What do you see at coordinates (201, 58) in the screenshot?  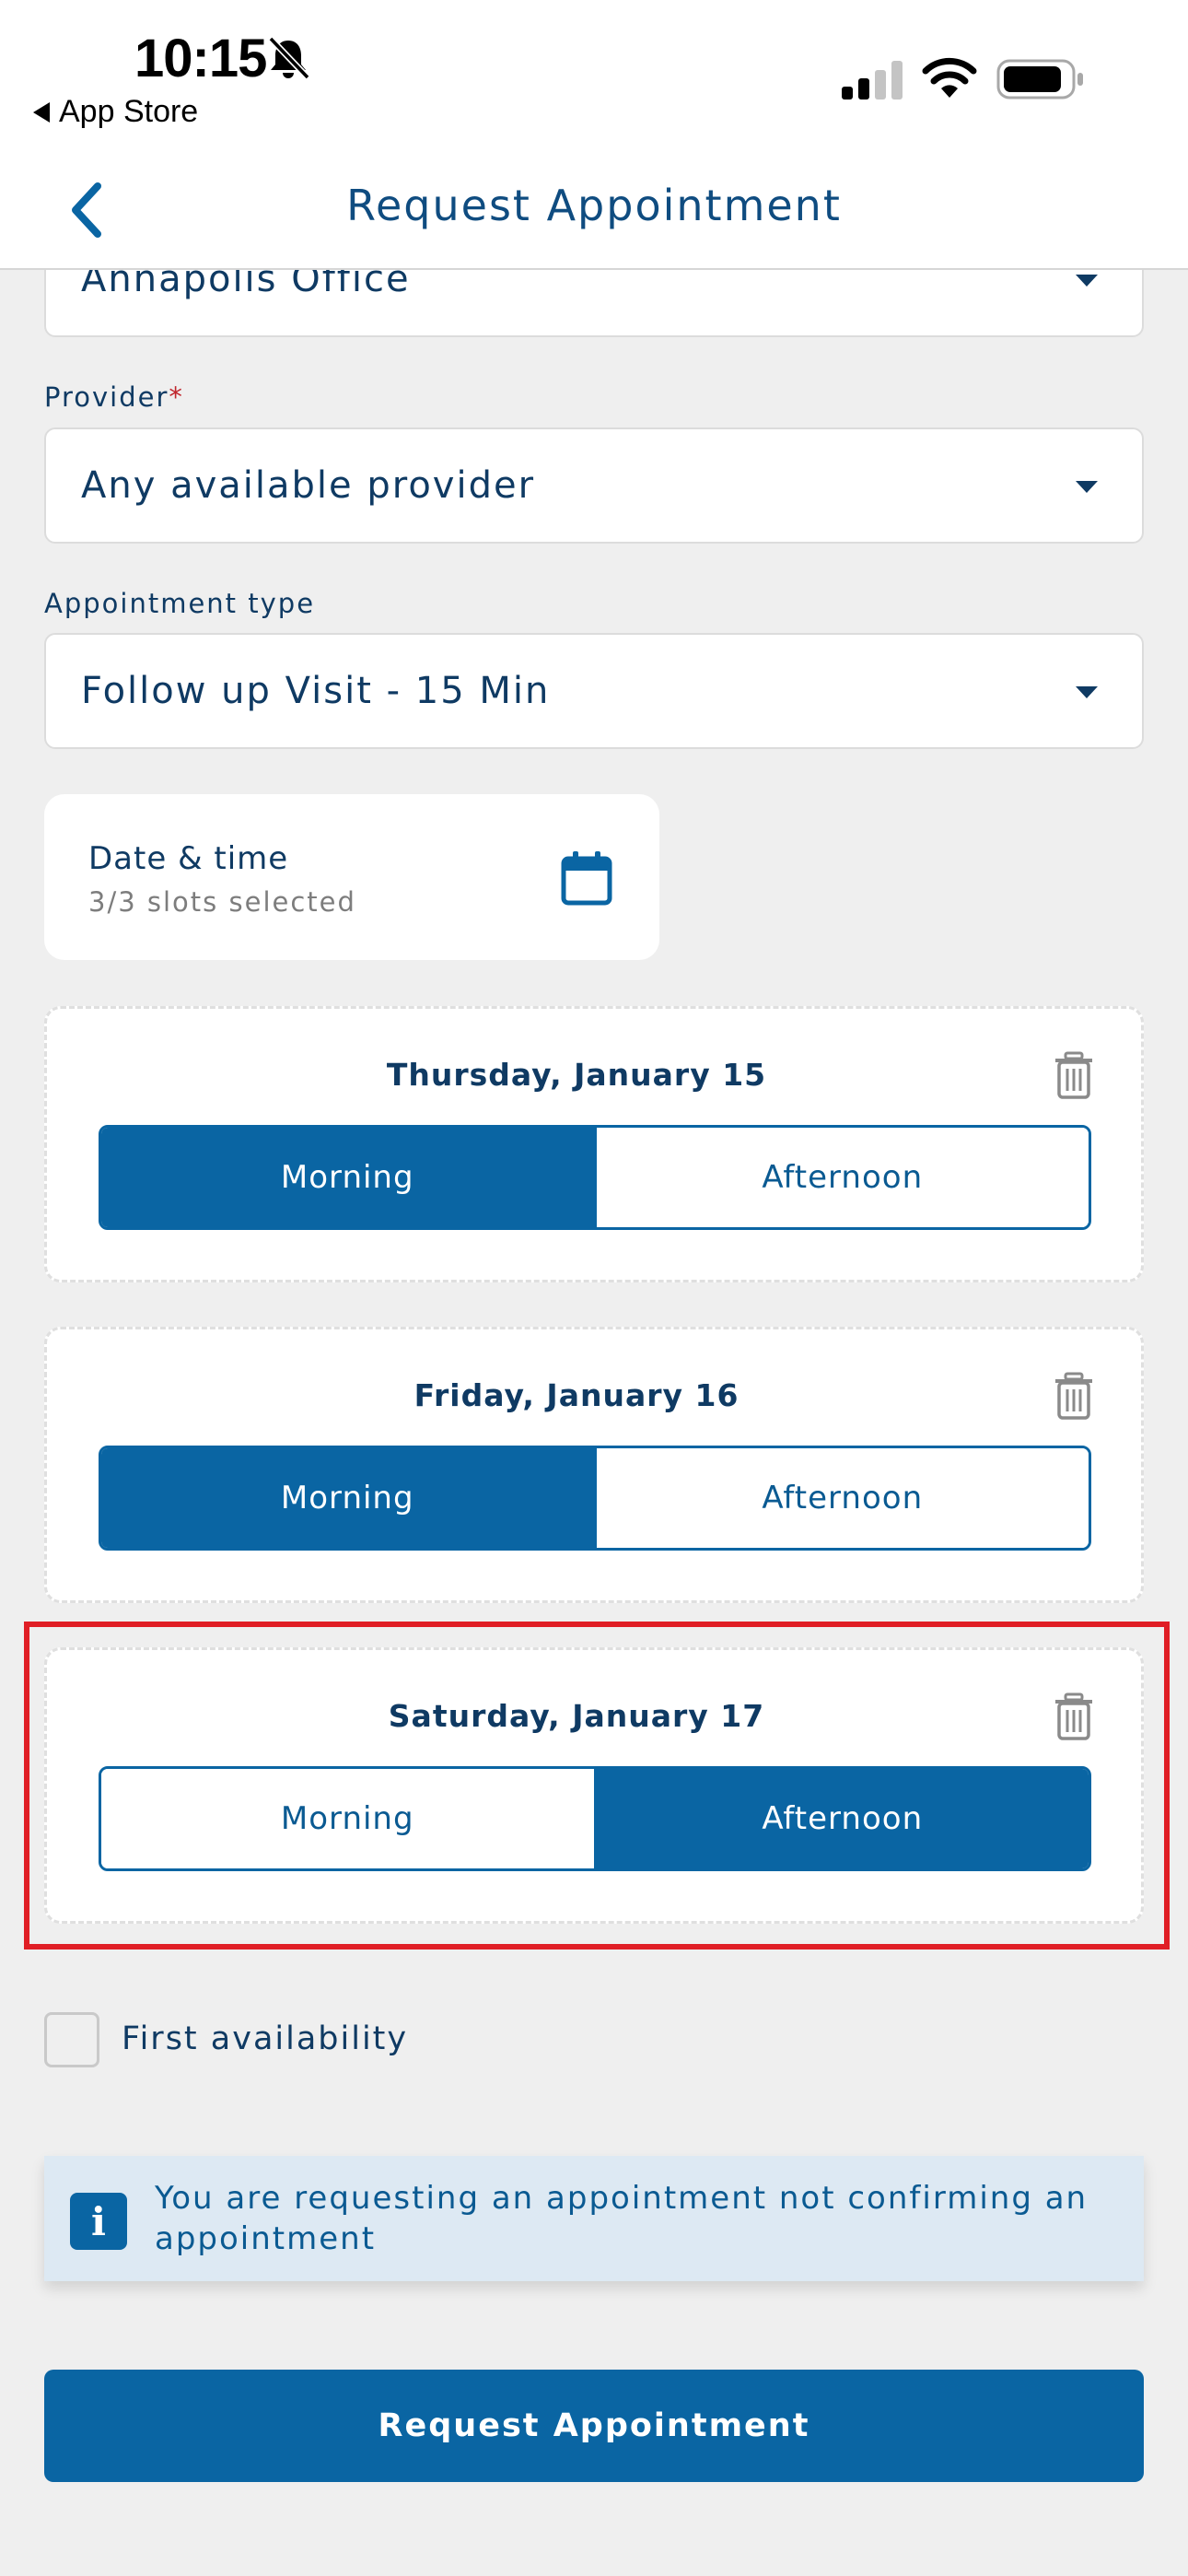 I see `status-time: 10:15` at bounding box center [201, 58].